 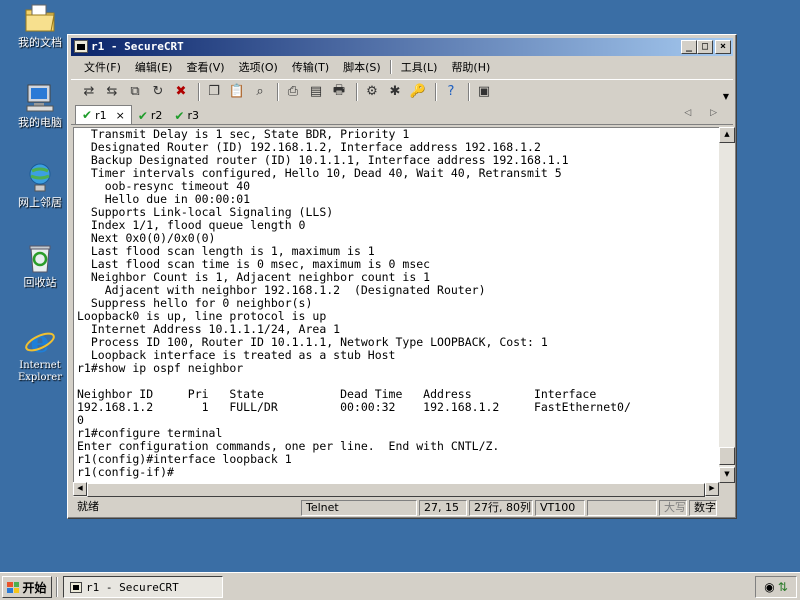 I want to click on taskbar-task-label: r1 - SecureCRT, so click(x=132, y=587).